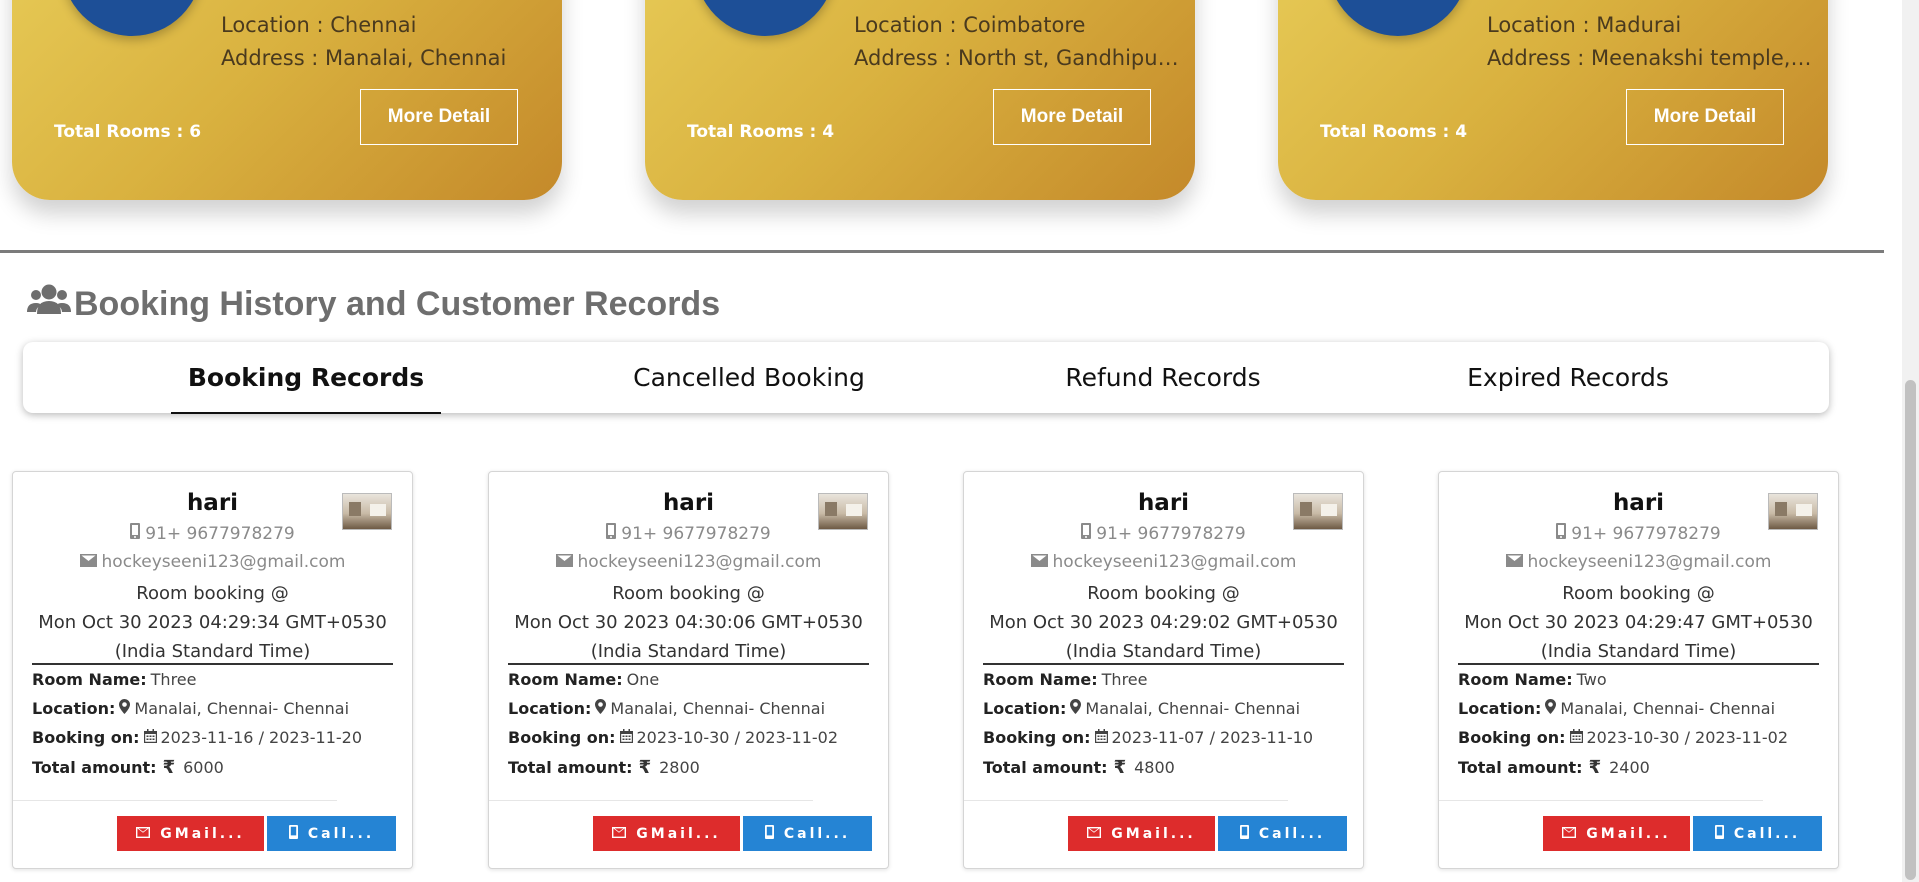  Describe the element at coordinates (1163, 377) in the screenshot. I see `tab-refund-records: Refund Records` at that location.